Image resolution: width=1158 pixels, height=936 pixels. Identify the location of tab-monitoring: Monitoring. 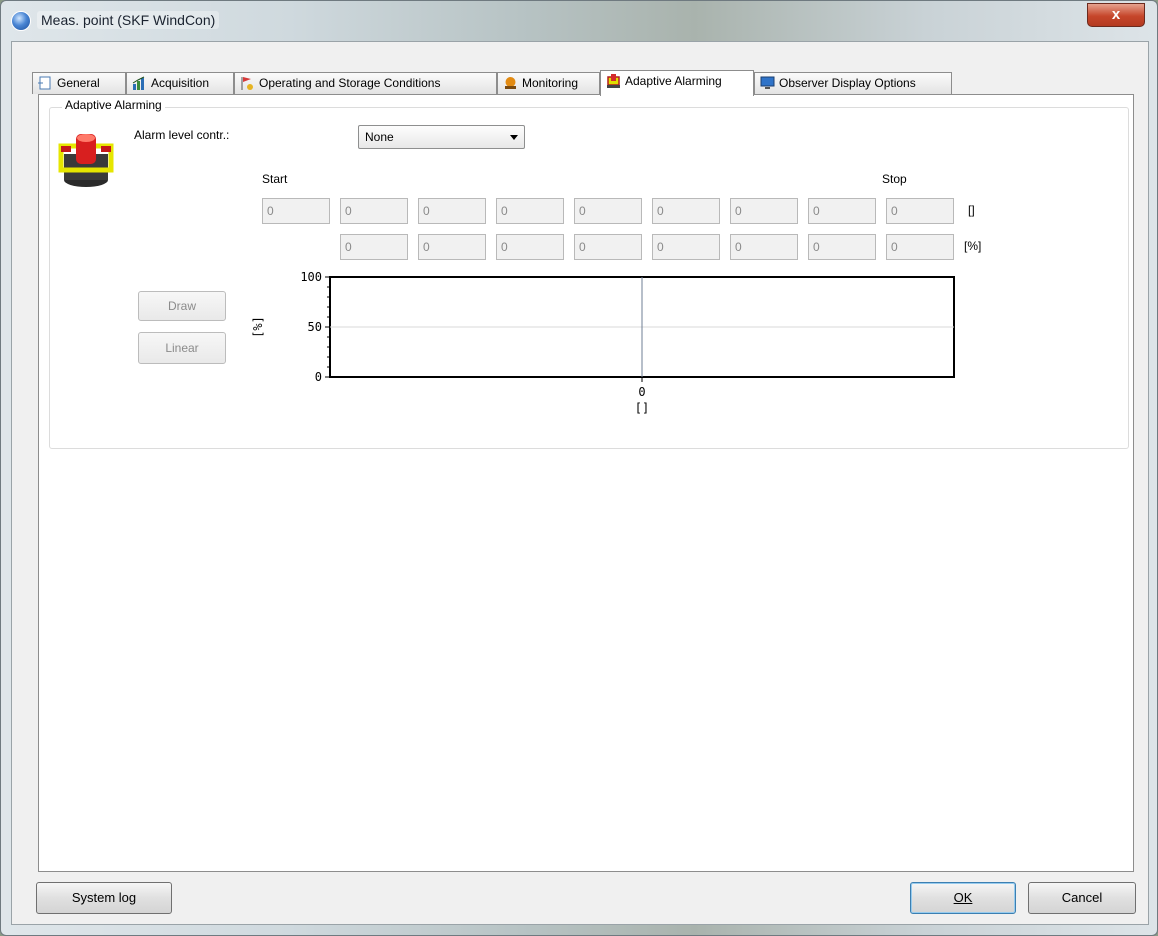
(548, 83).